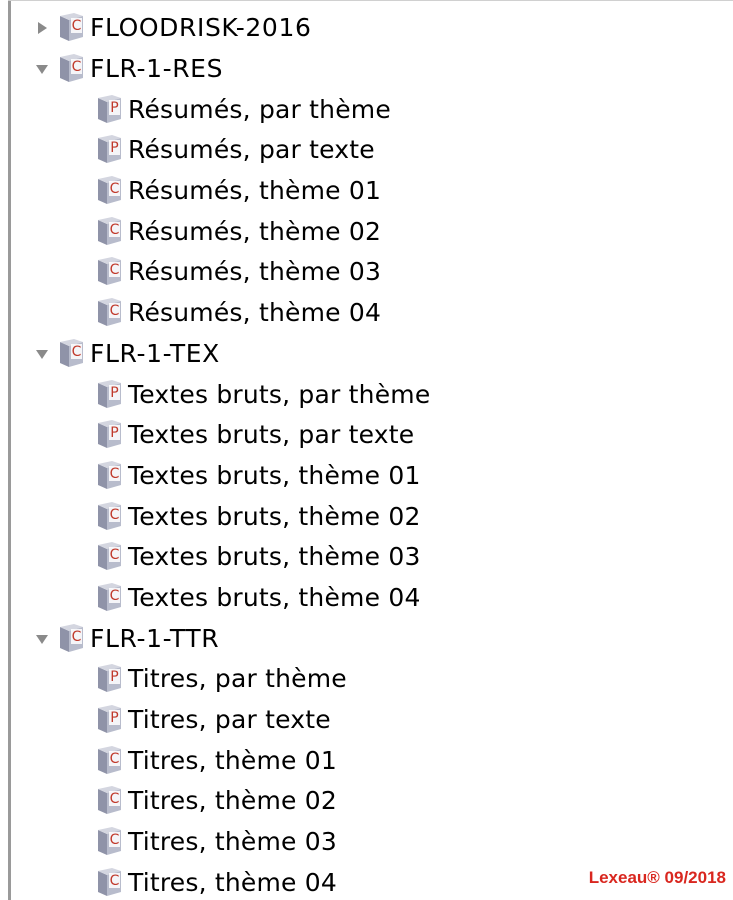 The width and height of the screenshot is (733, 900). I want to click on tree-item-row: C Titres, thème 01, so click(215, 760).